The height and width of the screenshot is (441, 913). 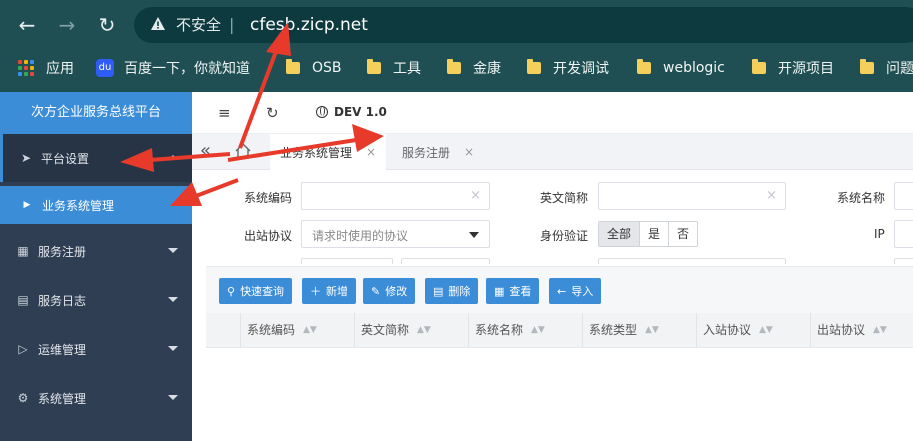 What do you see at coordinates (224, 113) in the screenshot?
I see `menu-toggle-icon: ≡` at bounding box center [224, 113].